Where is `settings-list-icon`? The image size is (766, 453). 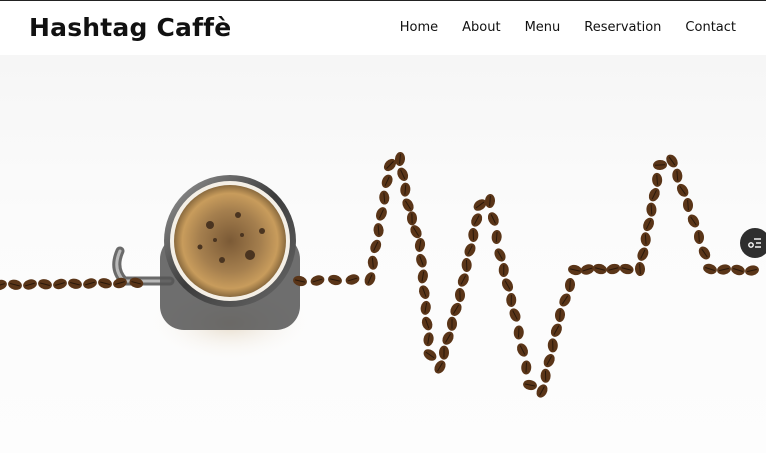 settings-list-icon is located at coordinates (753, 243).